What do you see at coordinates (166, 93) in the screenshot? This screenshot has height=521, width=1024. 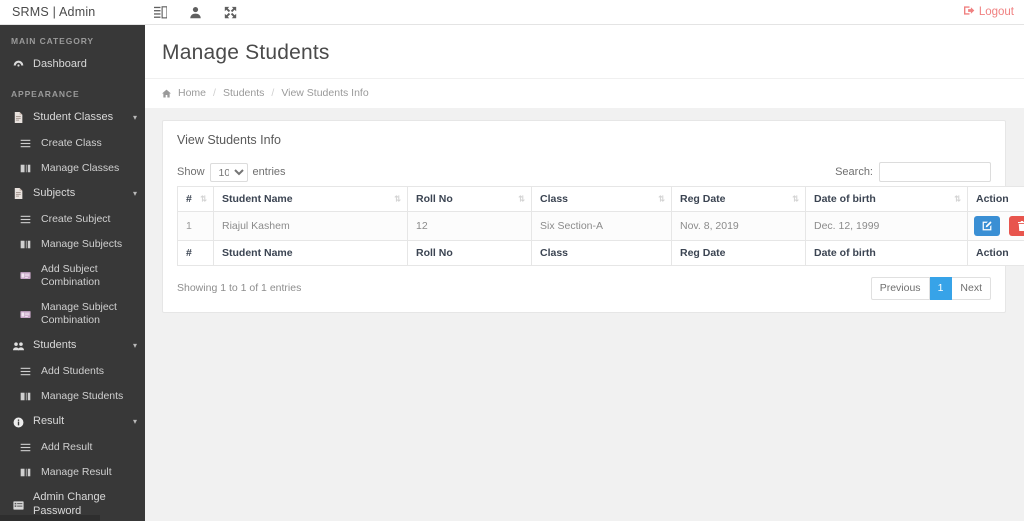 I see `home-icon` at bounding box center [166, 93].